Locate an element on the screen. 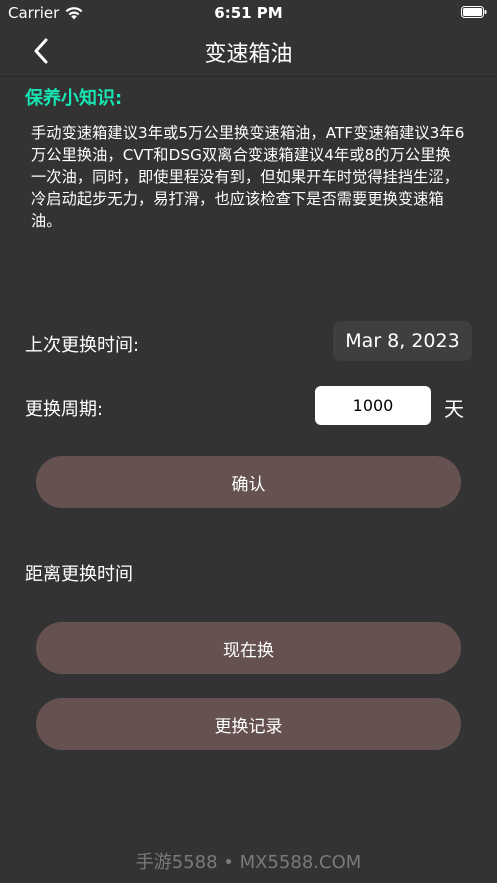  change-now-button: 现在换 is located at coordinates (248, 648).